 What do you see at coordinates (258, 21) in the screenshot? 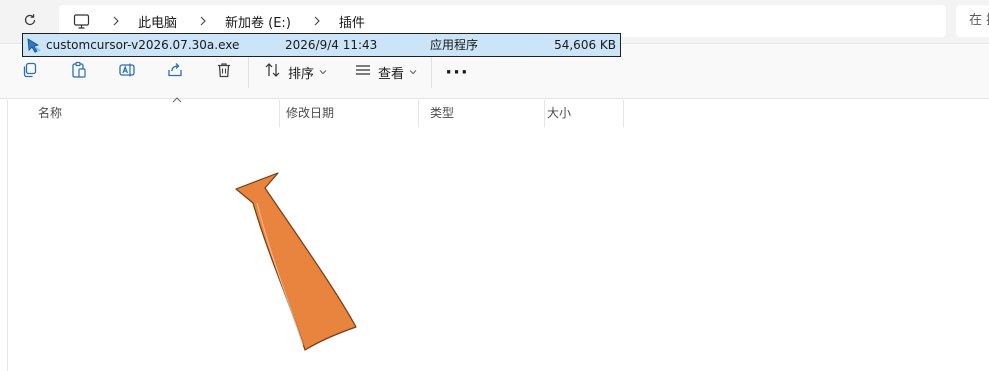
I see `breadcrumb-drive-e: 新加卷 (E:)` at bounding box center [258, 21].